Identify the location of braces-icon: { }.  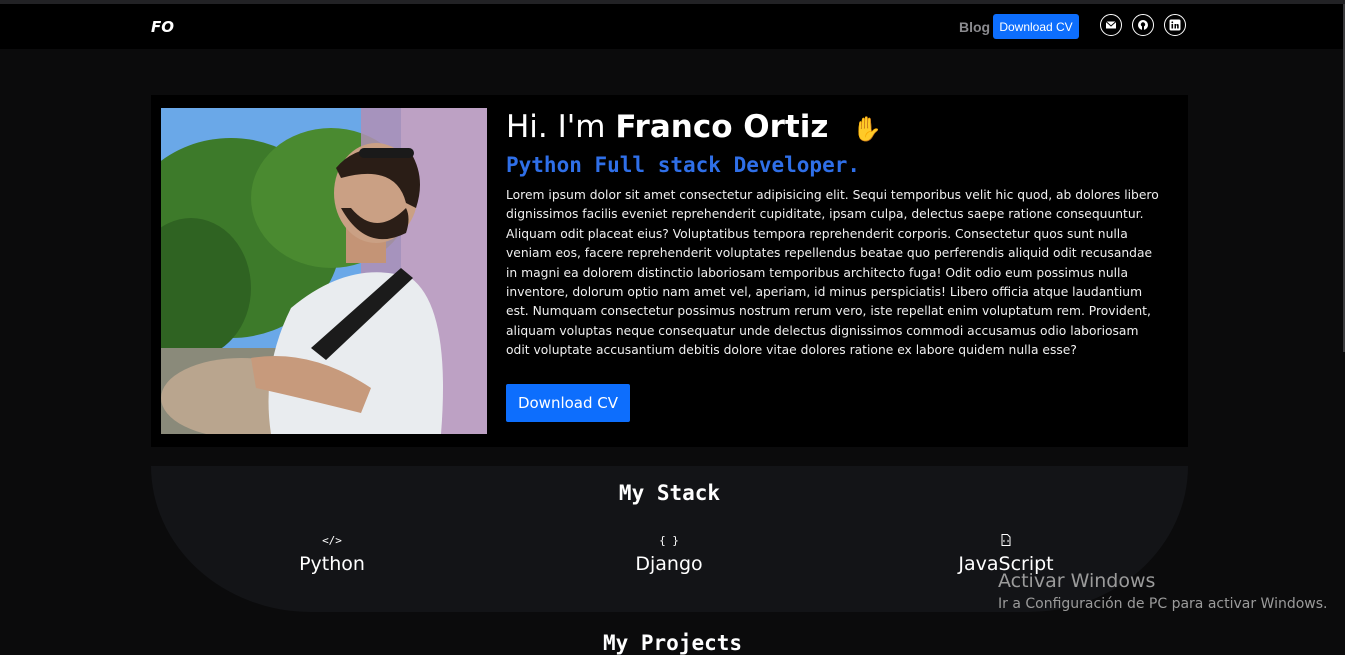
(669, 540).